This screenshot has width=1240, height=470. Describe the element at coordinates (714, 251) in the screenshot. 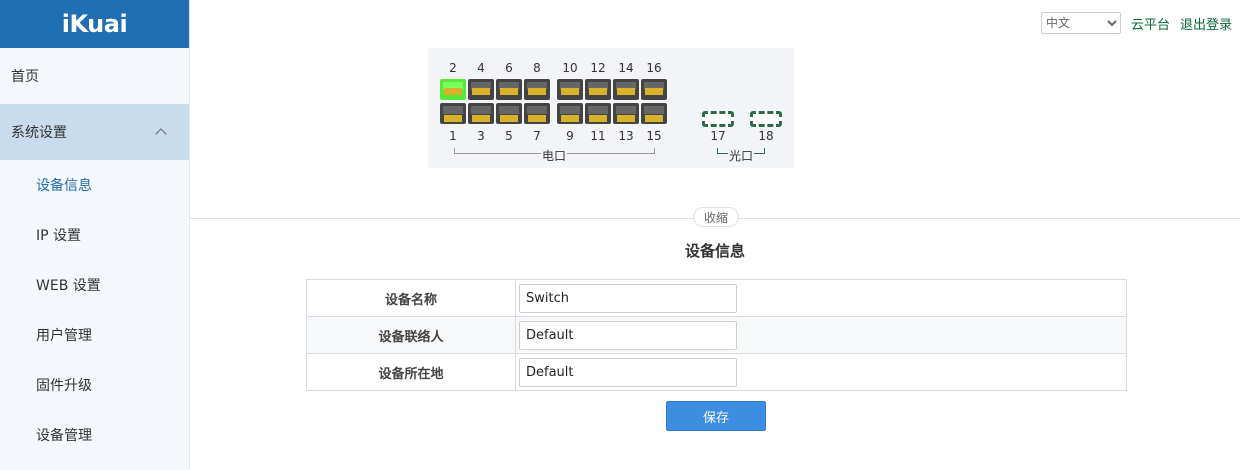

I see `section-title: 设备信息` at that location.